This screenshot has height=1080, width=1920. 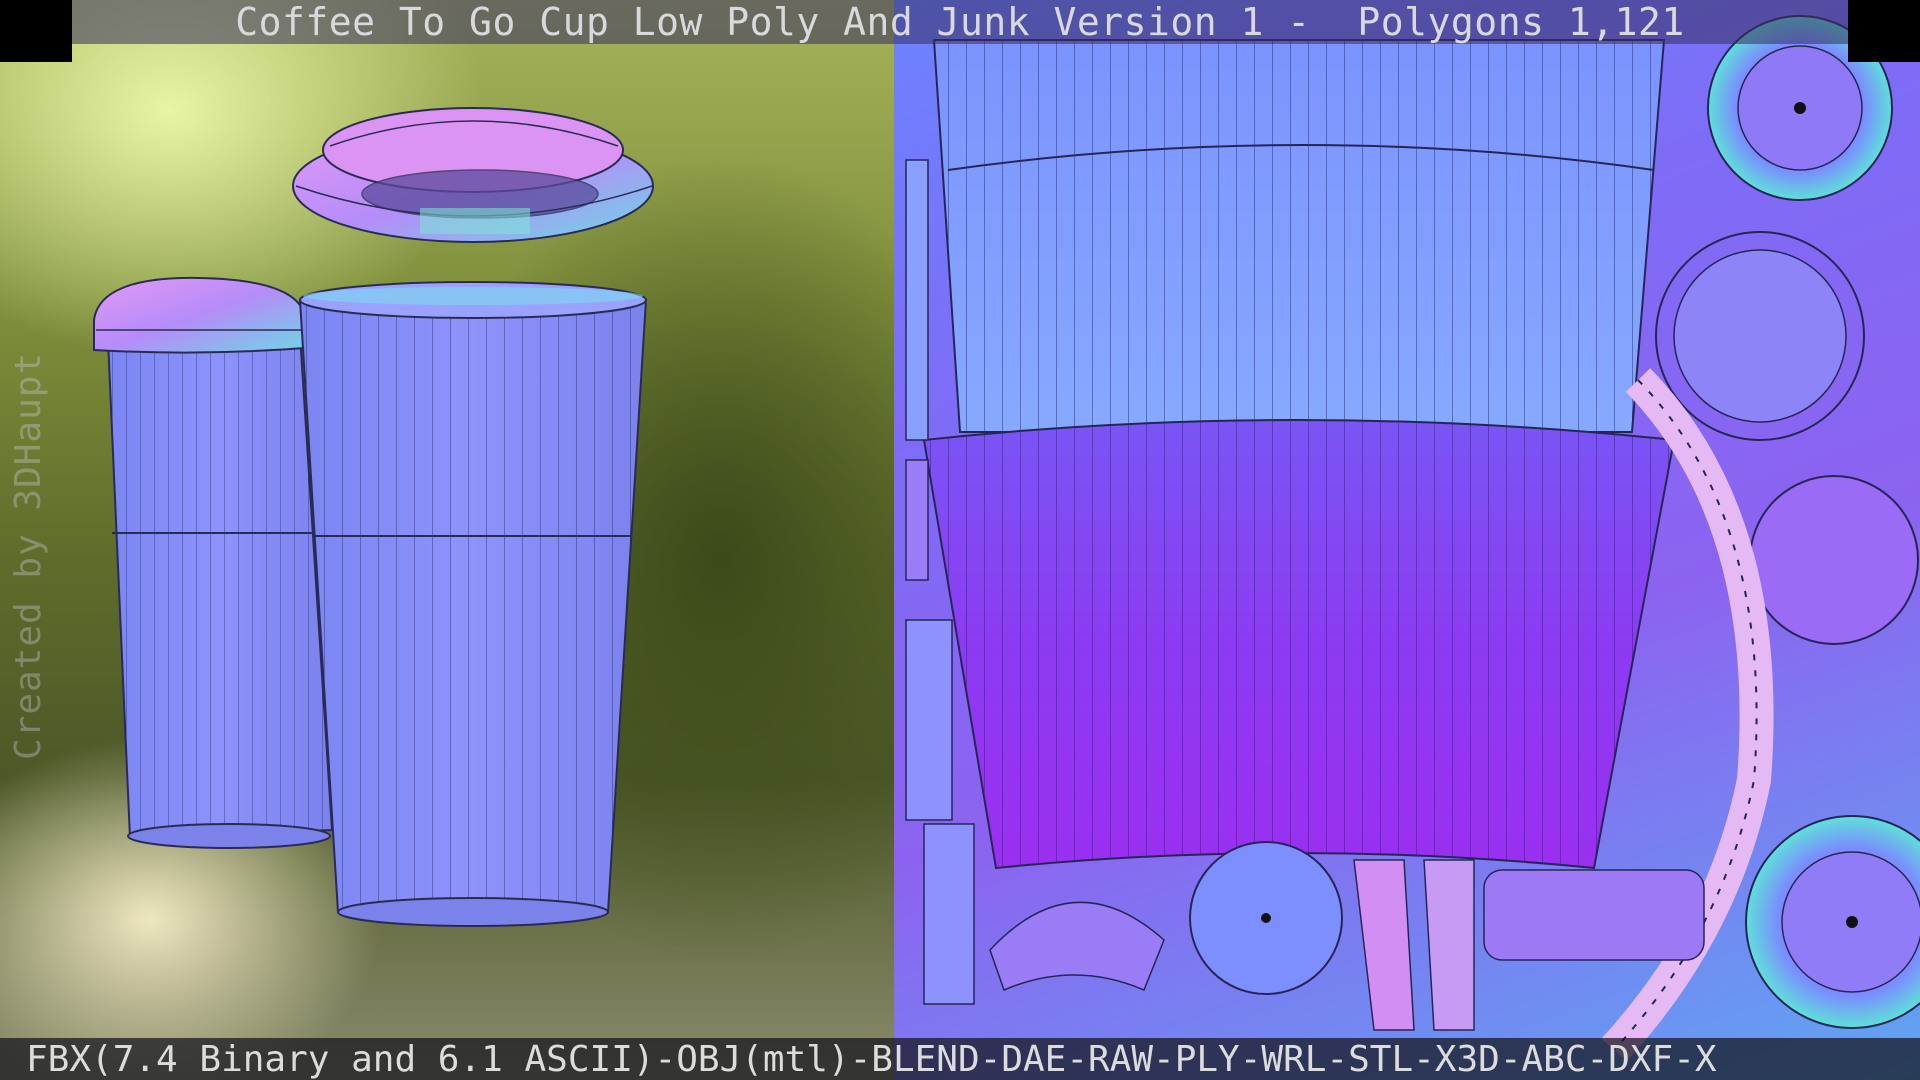 What do you see at coordinates (36, 31) in the screenshot?
I see `corner-mask-left` at bounding box center [36, 31].